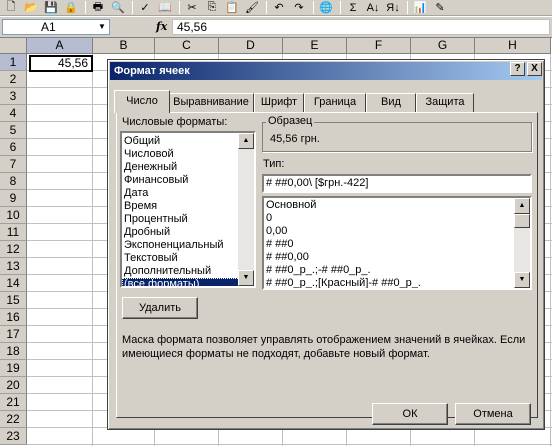 The image size is (552, 446). Describe the element at coordinates (326, 7) in the screenshot. I see `hyperlink-icon: 🌐` at that location.